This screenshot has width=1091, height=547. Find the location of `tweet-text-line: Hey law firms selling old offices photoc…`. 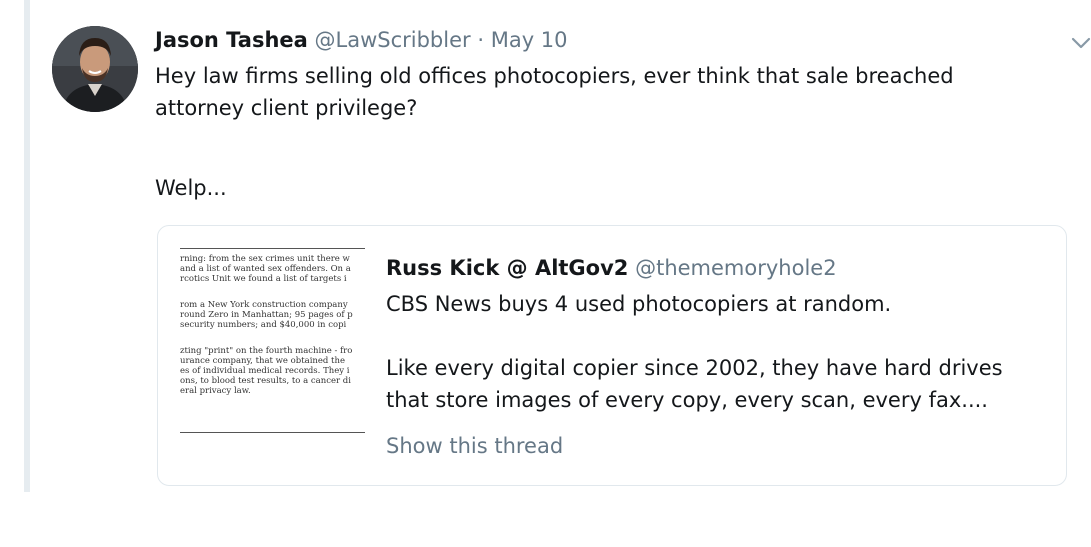

tweet-text-line: Hey law firms selling old offices photoc… is located at coordinates (554, 92).